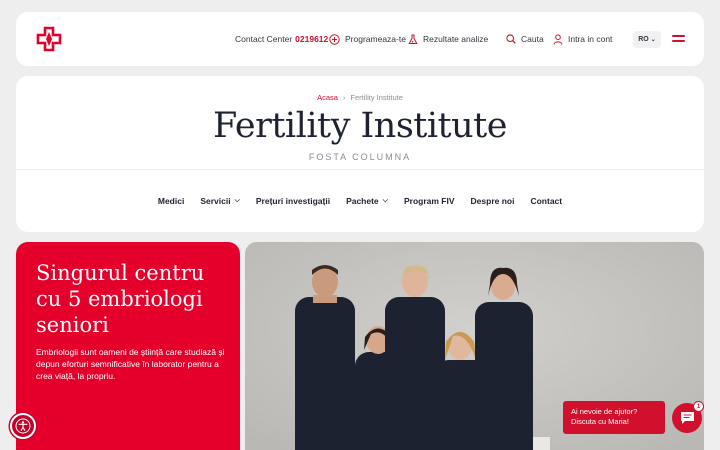 This screenshot has height=450, width=720. I want to click on page-title: Fertility Institute, so click(360, 126).